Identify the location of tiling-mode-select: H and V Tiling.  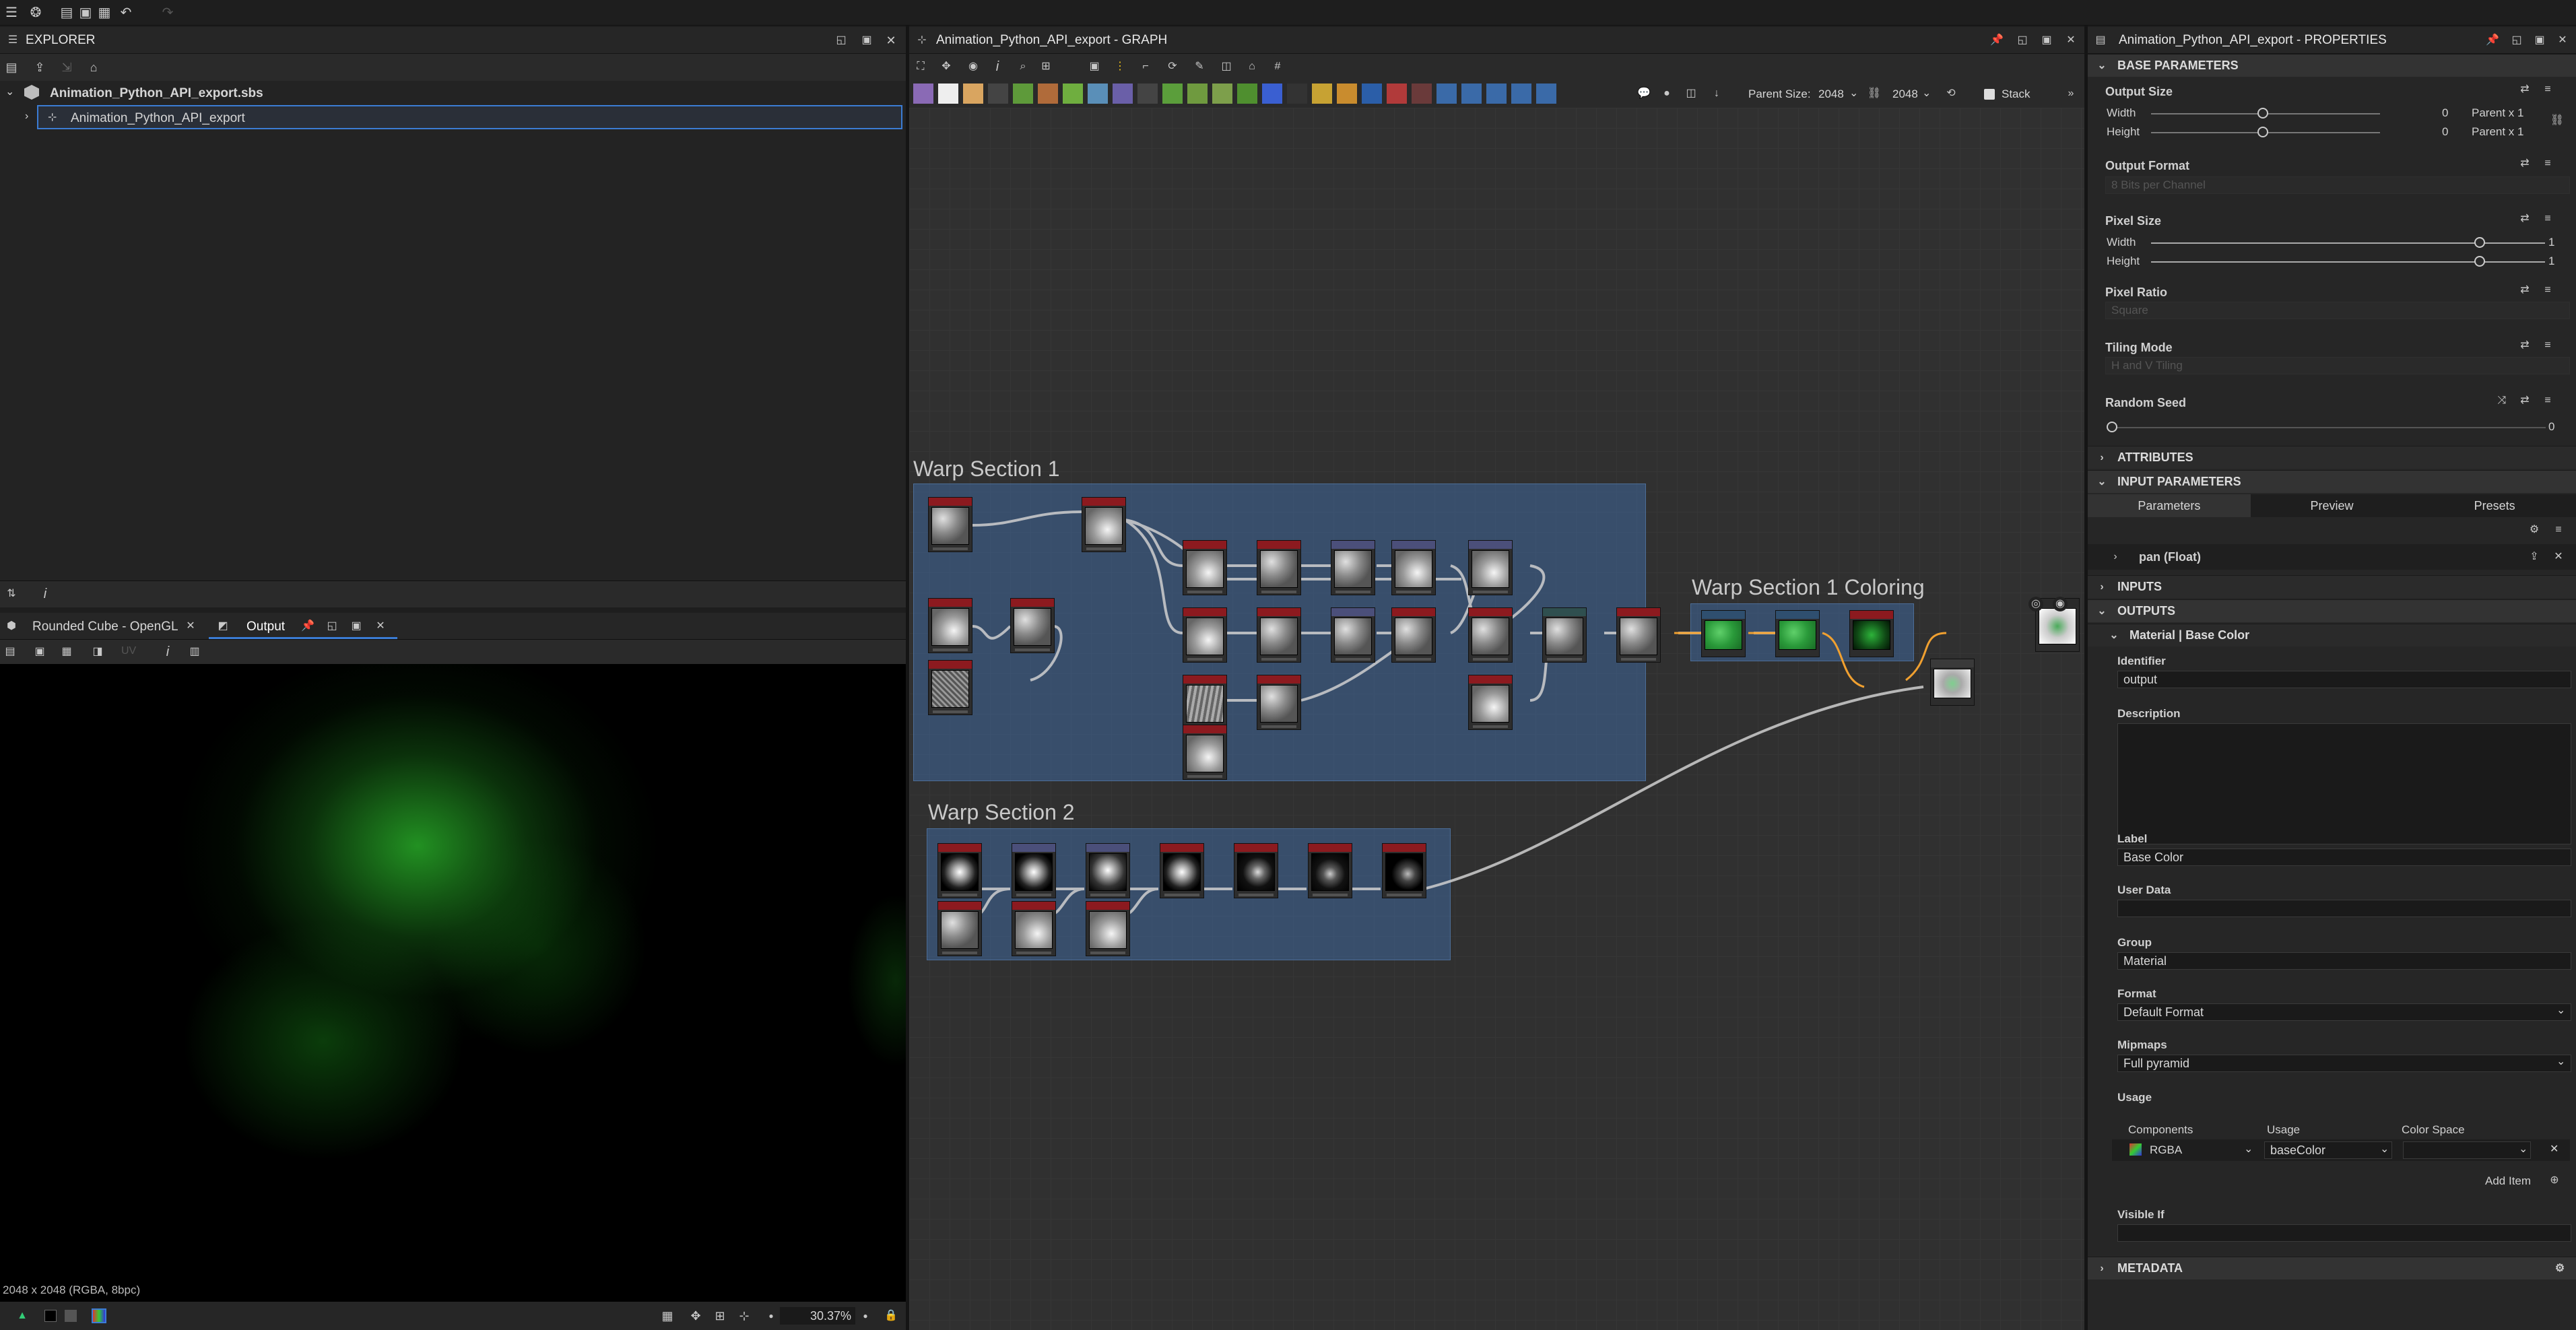
(2337, 365).